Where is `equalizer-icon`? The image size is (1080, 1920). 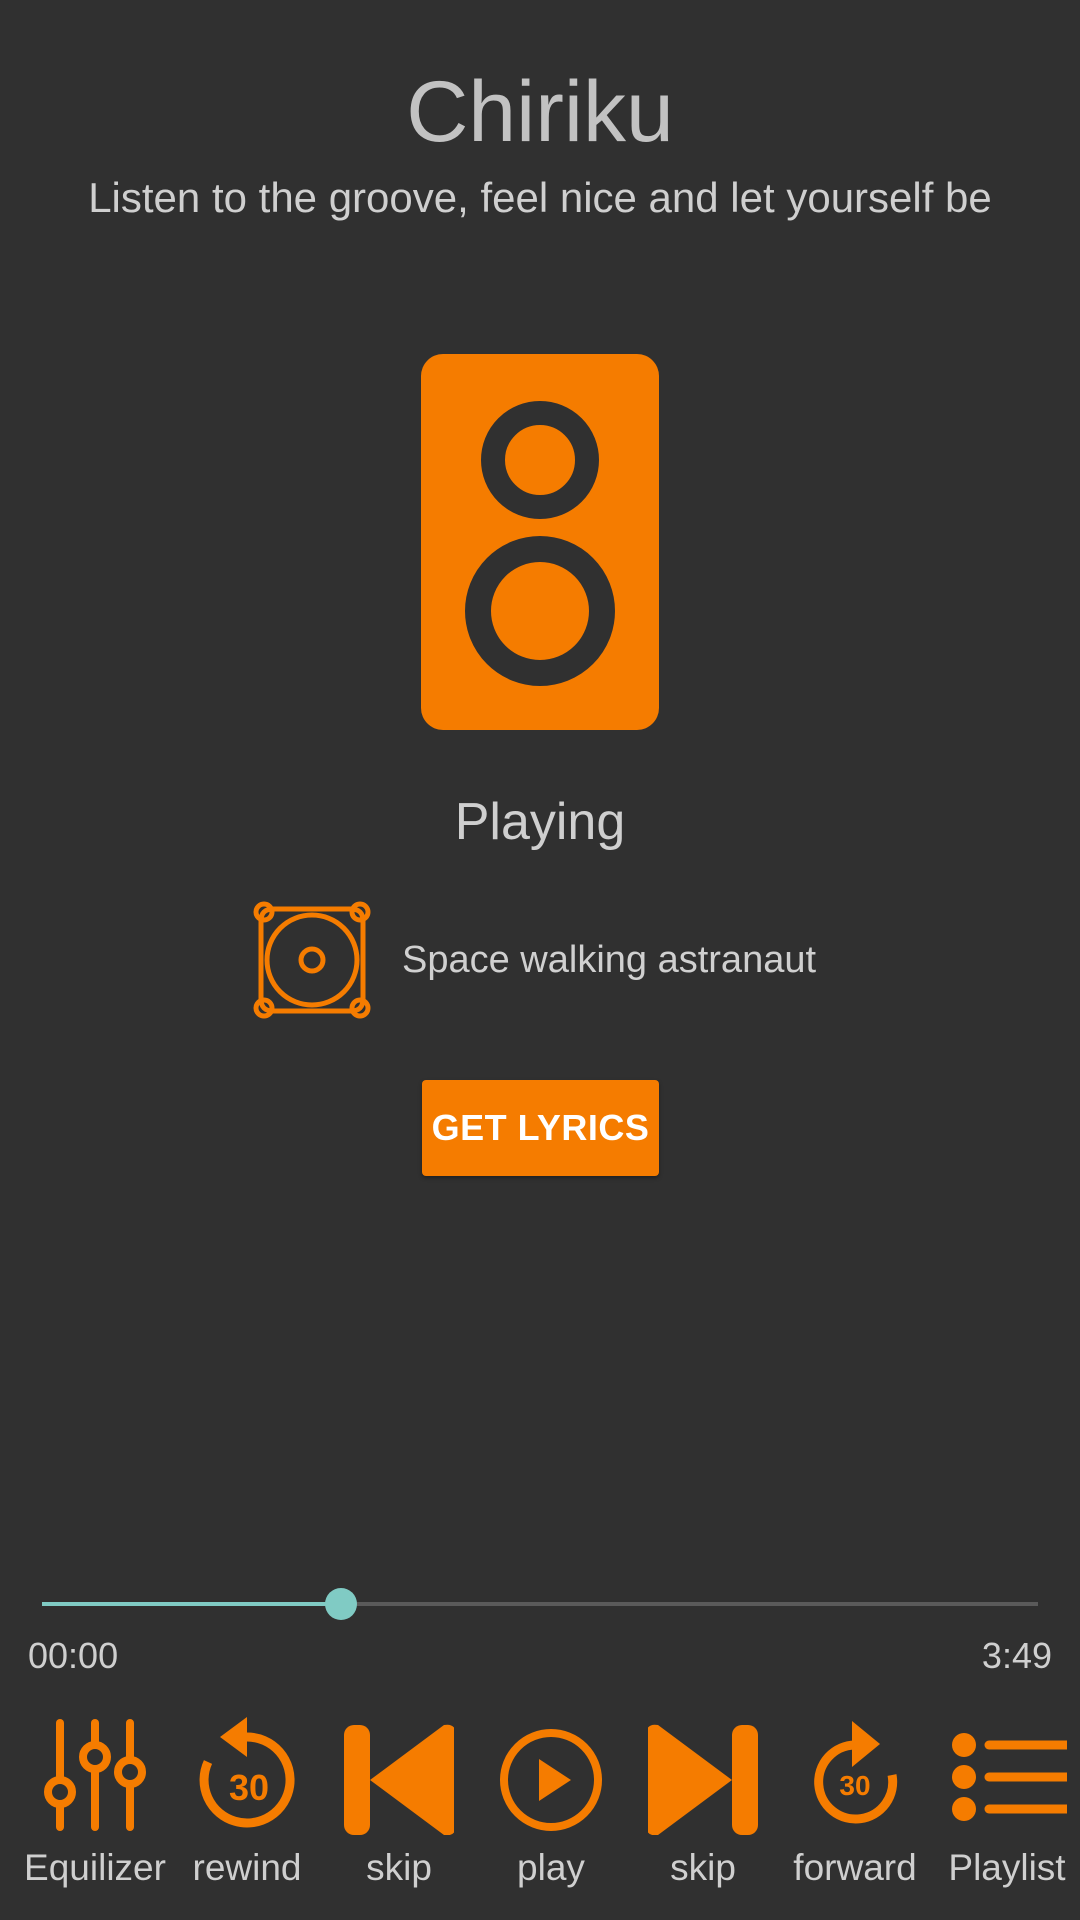
equalizer-icon is located at coordinates (95, 1775).